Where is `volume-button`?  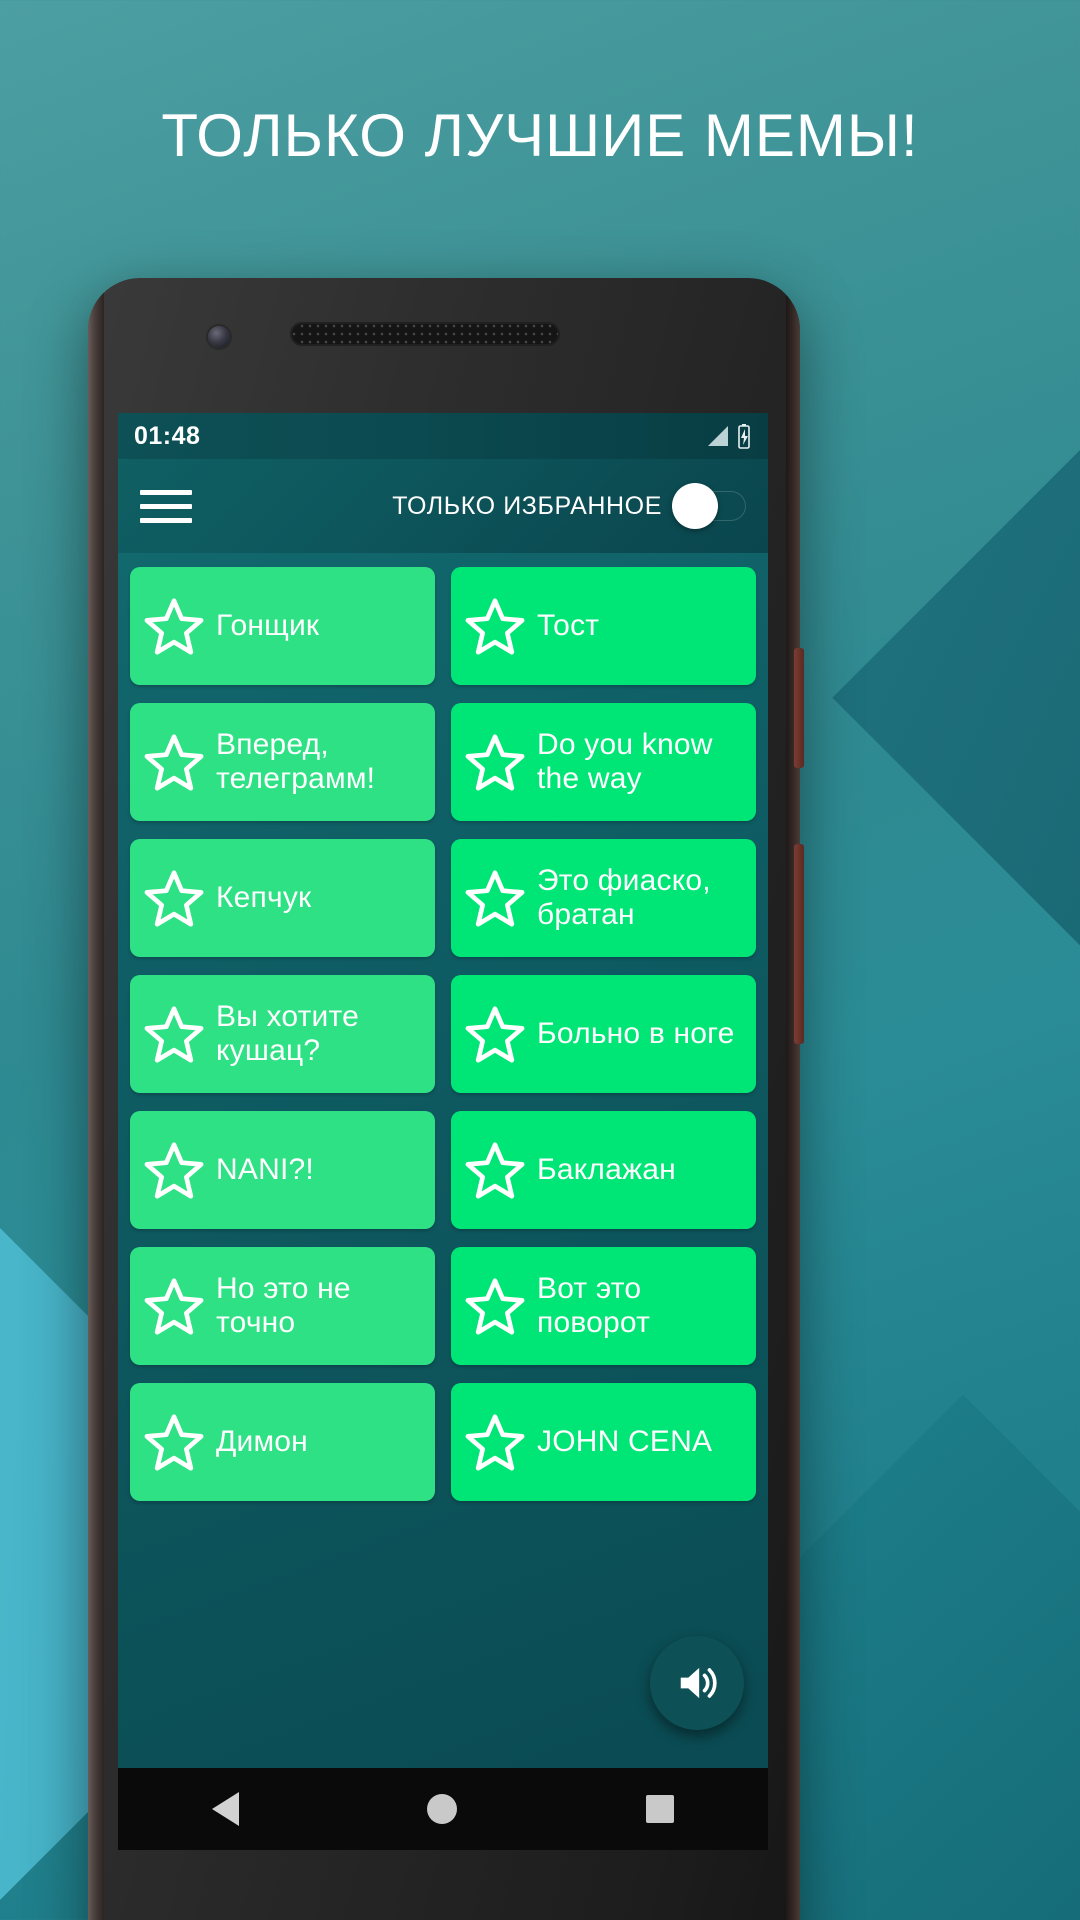 volume-button is located at coordinates (799, 944).